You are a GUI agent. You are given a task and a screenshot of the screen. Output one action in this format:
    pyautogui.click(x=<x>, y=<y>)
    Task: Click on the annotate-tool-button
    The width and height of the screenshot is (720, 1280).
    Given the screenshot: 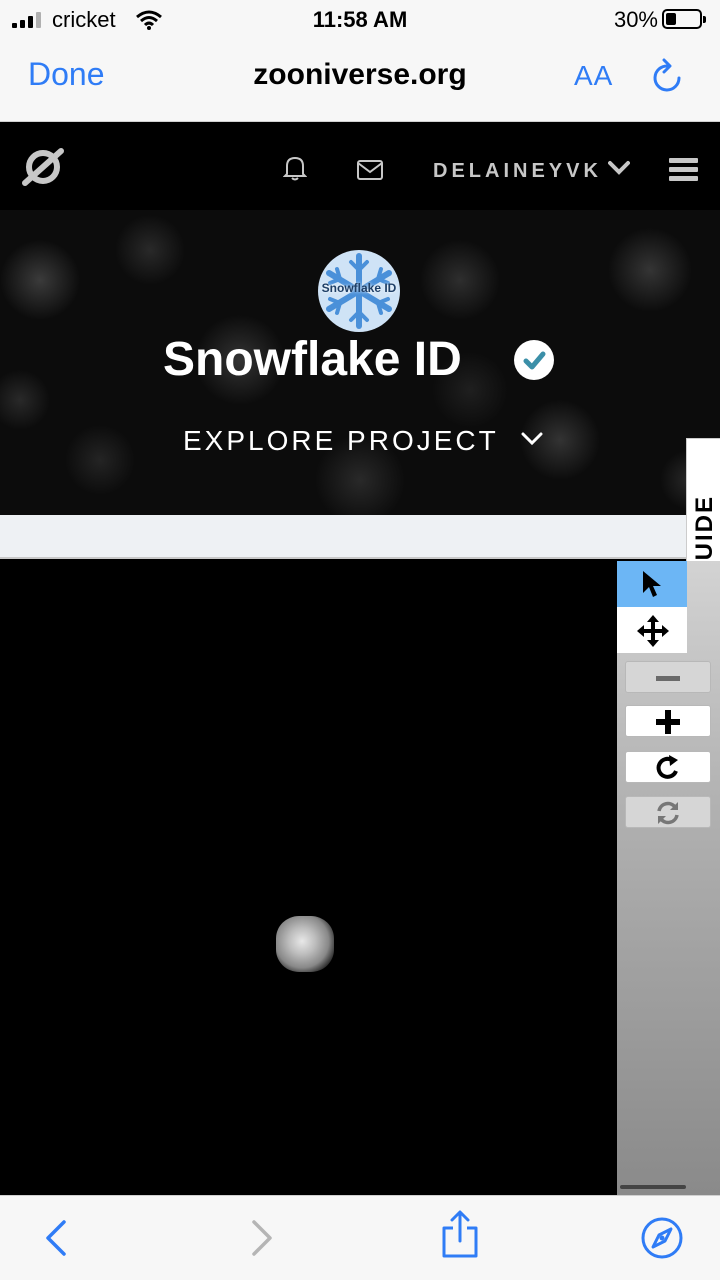 What is the action you would take?
    pyautogui.click(x=652, y=584)
    